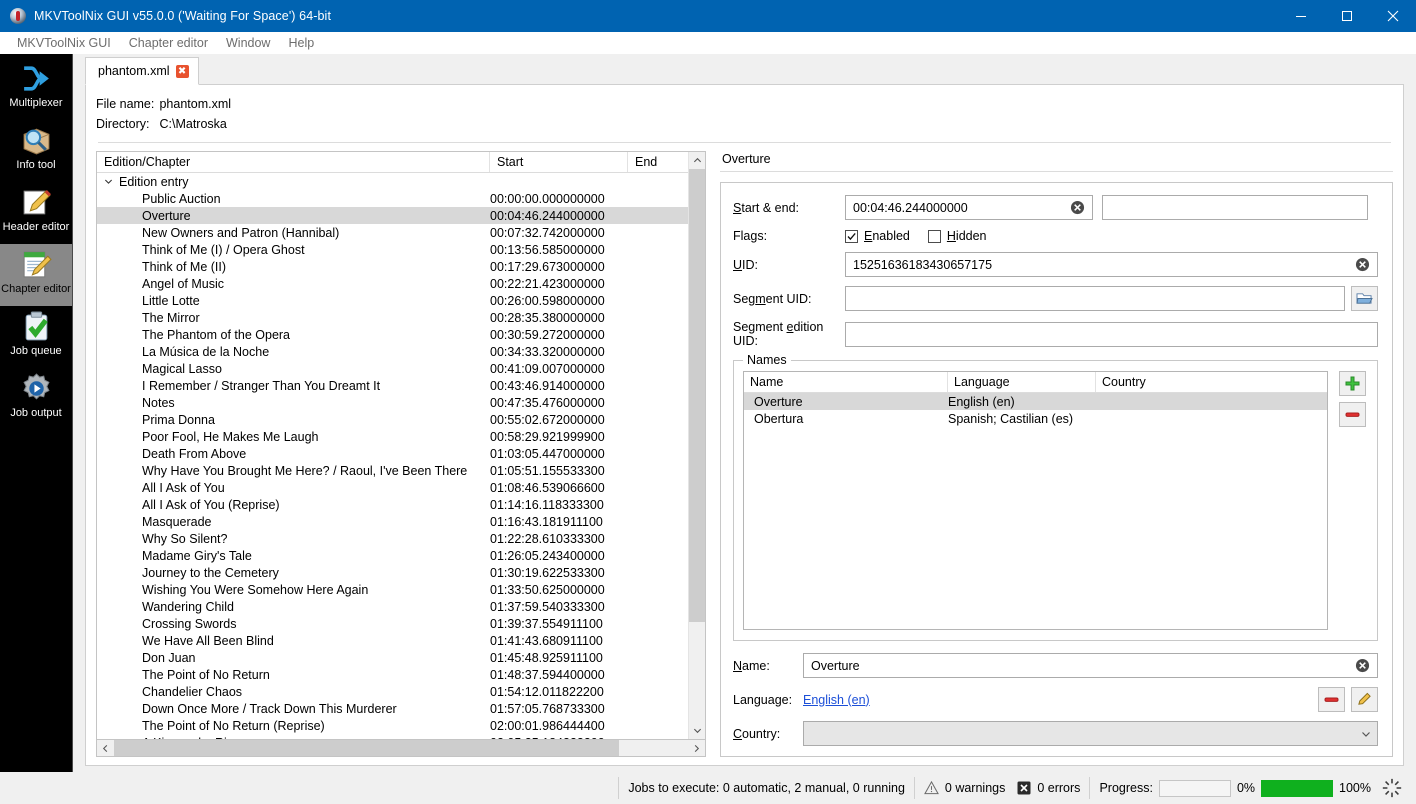 Image resolution: width=1416 pixels, height=804 pixels. What do you see at coordinates (36, 275) in the screenshot?
I see `sidebar-item-chapter-editor: Chapter editor` at bounding box center [36, 275].